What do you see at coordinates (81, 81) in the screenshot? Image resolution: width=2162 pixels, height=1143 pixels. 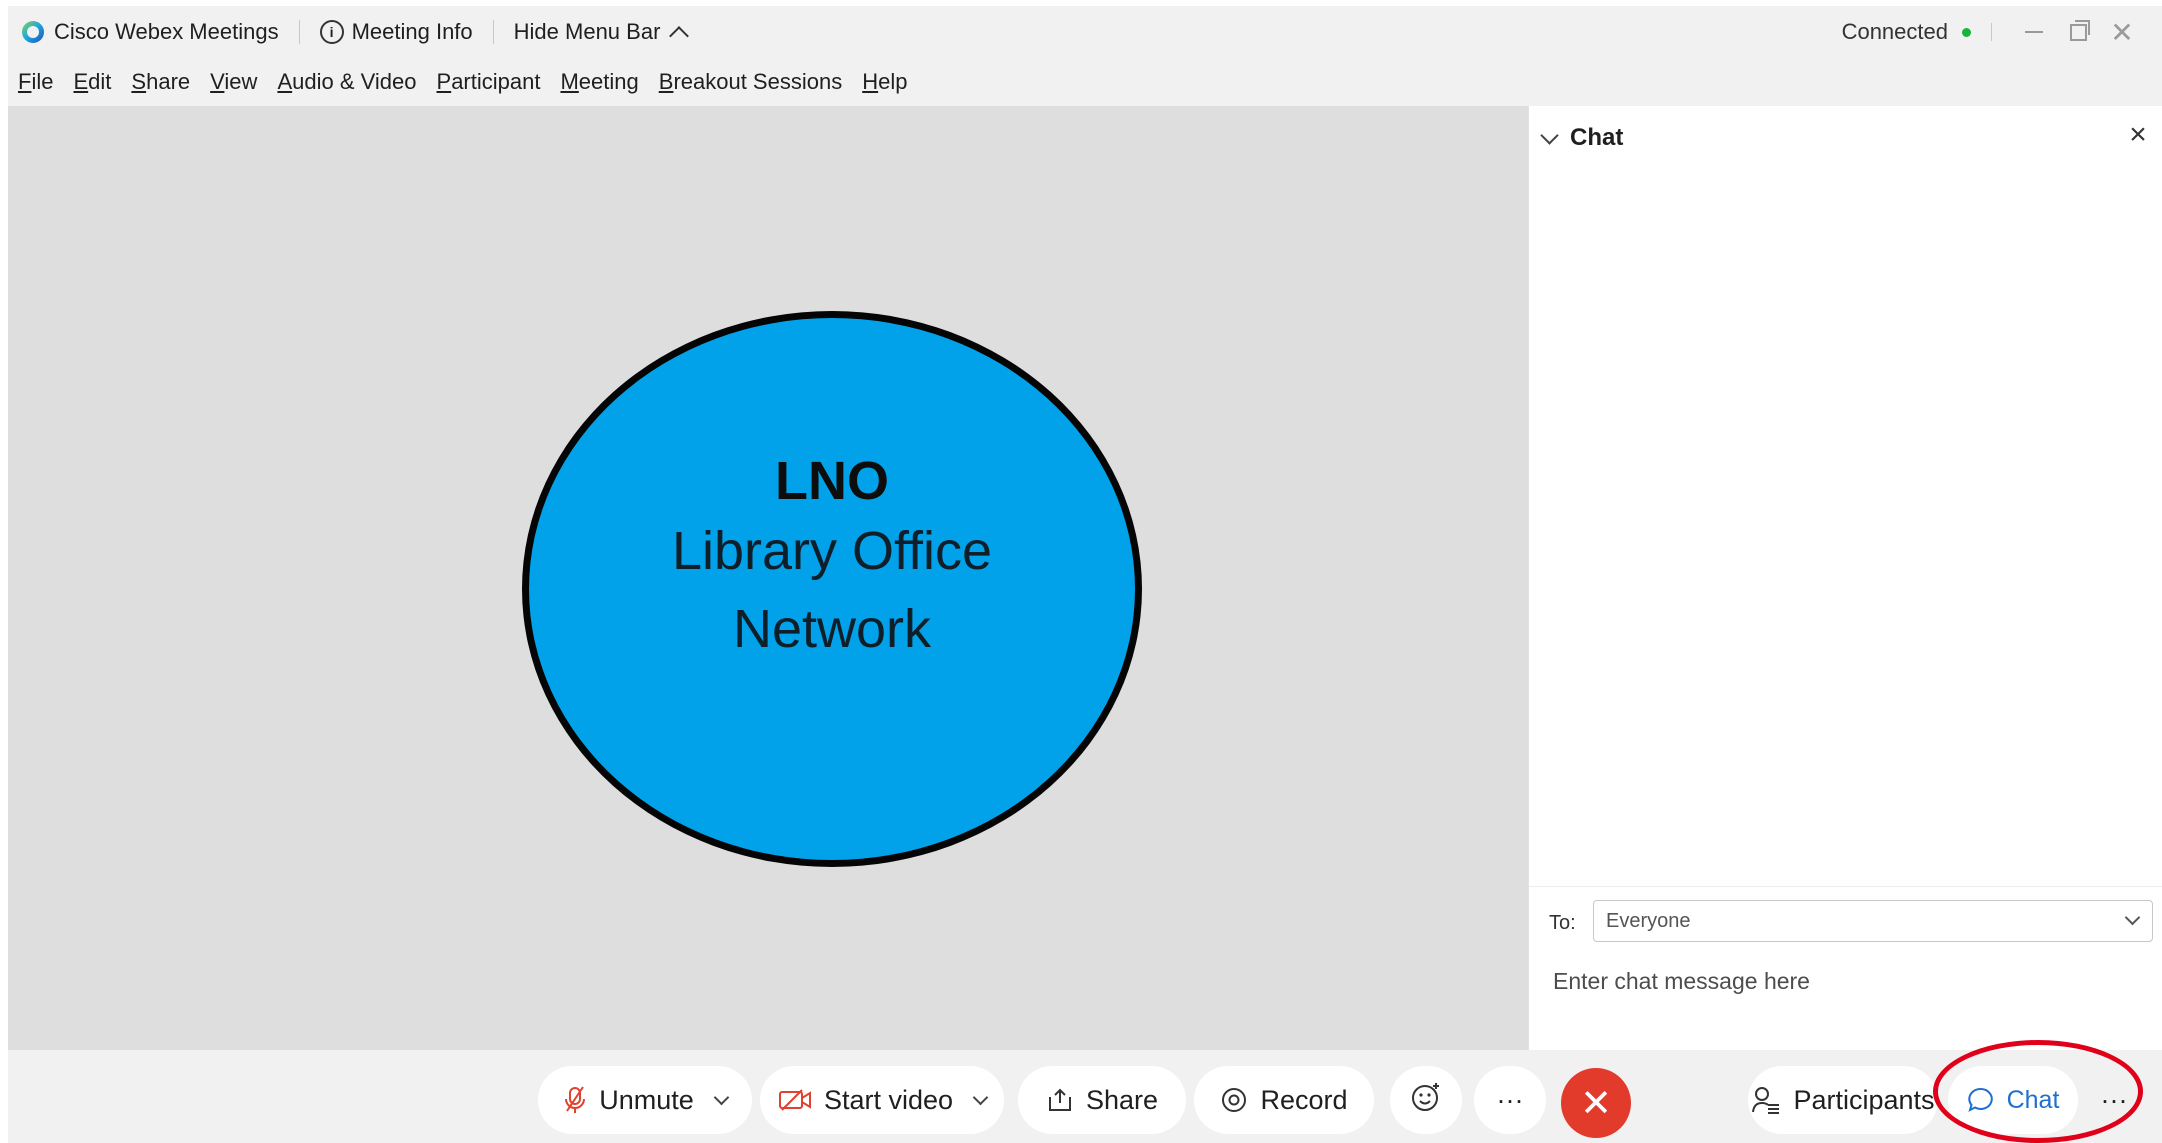 I see `menu-mnemonic: E` at bounding box center [81, 81].